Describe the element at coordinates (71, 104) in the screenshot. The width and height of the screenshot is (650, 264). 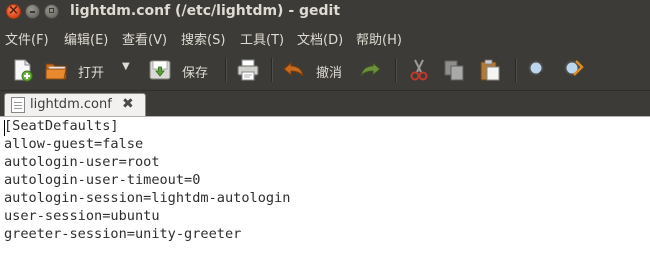
I see `tab-label: lightdm.conf` at that location.